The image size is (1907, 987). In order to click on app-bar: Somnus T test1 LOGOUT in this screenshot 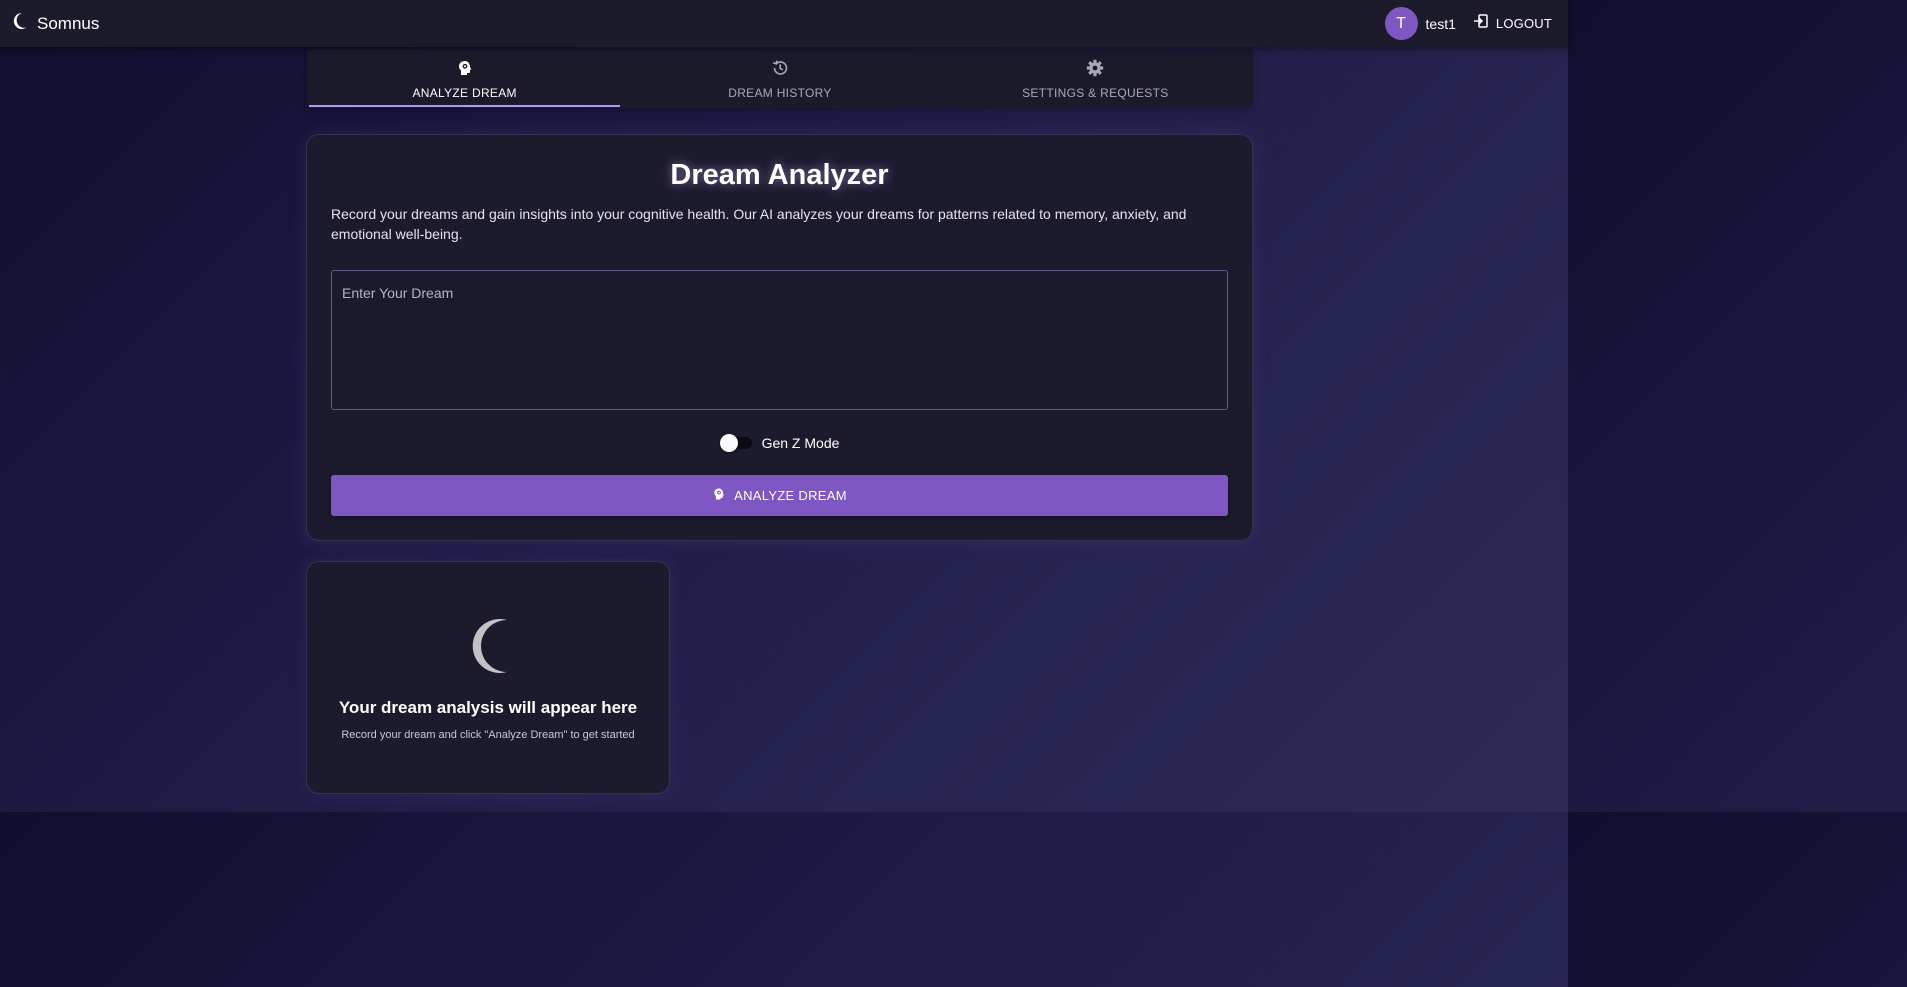, I will do `click(784, 23)`.